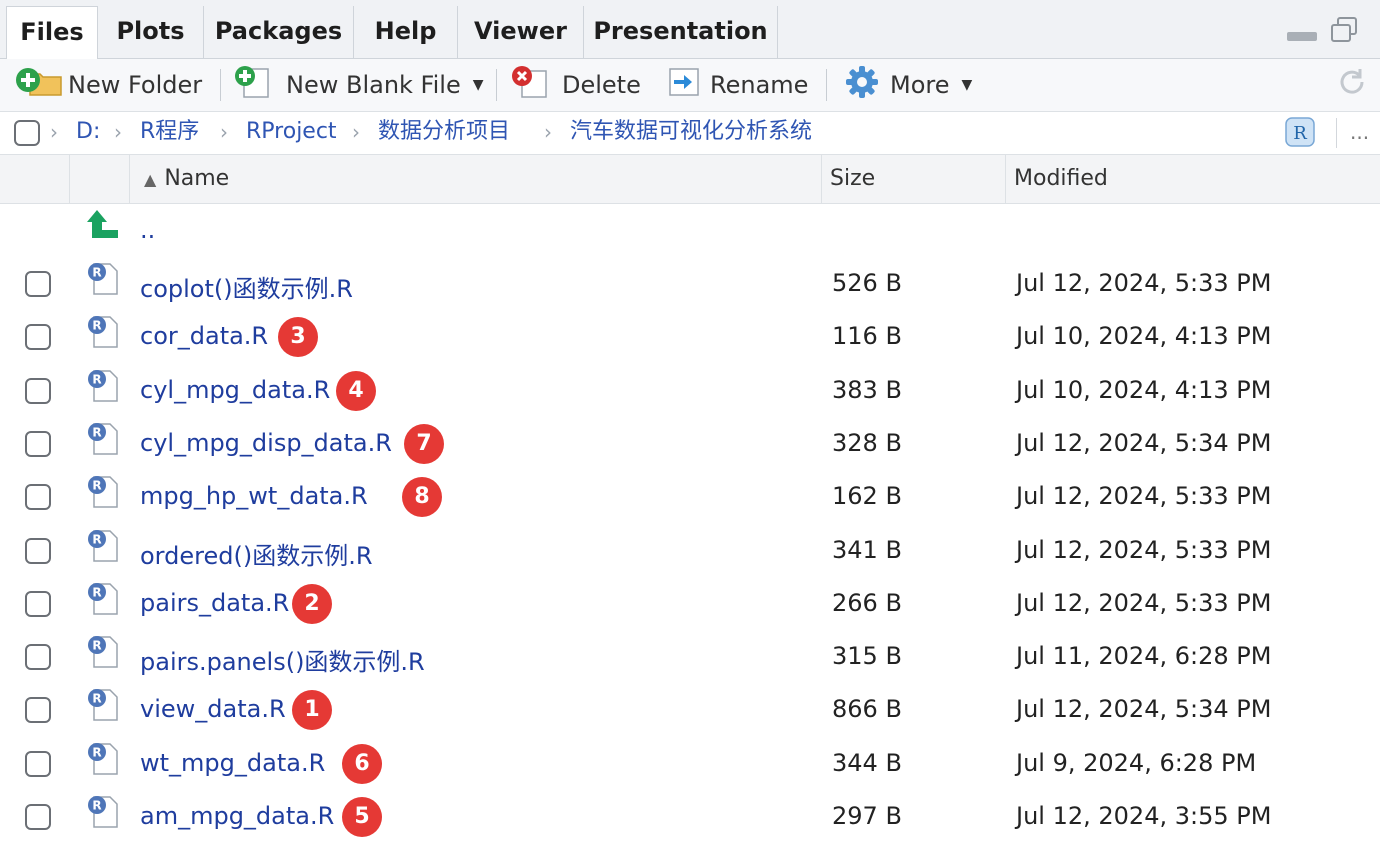  I want to click on select-all-checkbox, so click(27, 133).